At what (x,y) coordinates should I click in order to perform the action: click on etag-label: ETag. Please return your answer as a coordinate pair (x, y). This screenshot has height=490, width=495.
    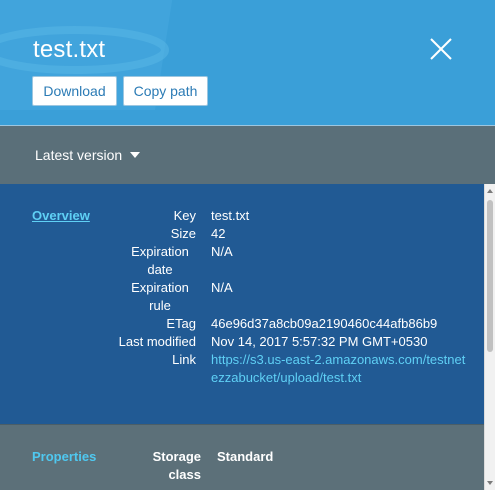
    Looking at the image, I should click on (181, 323).